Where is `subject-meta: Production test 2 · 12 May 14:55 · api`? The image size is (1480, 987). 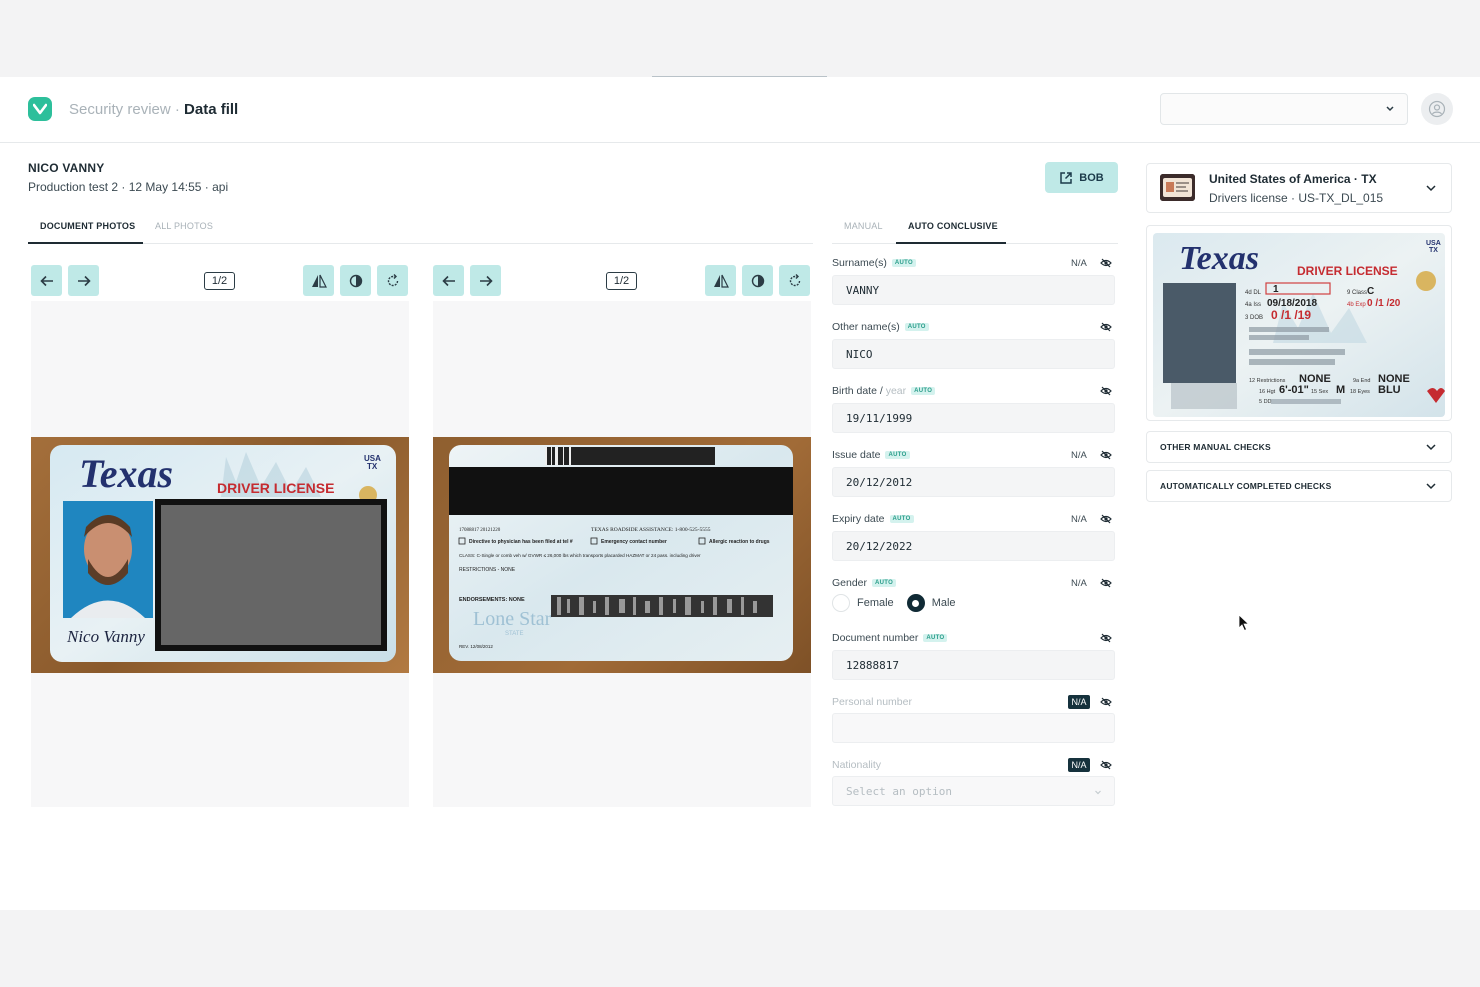
subject-meta: Production test 2 · 12 May 14:55 · api is located at coordinates (128, 187).